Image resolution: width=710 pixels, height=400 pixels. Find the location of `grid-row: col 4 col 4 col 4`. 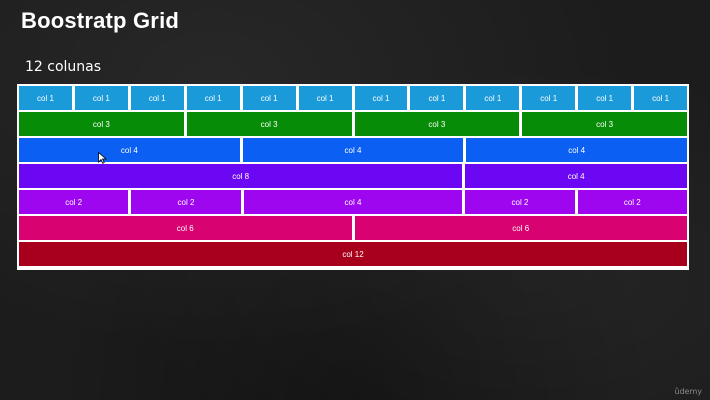

grid-row: col 4 col 4 col 4 is located at coordinates (353, 150).